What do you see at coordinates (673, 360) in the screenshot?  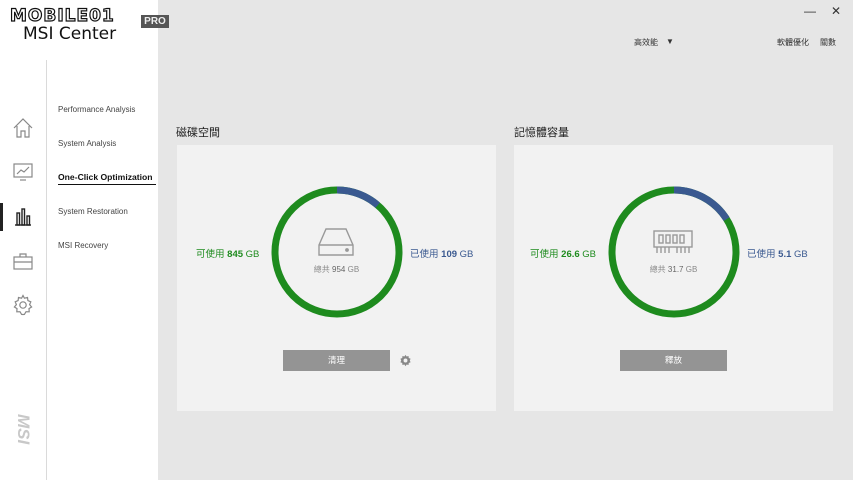 I see `release-button: 釋放` at bounding box center [673, 360].